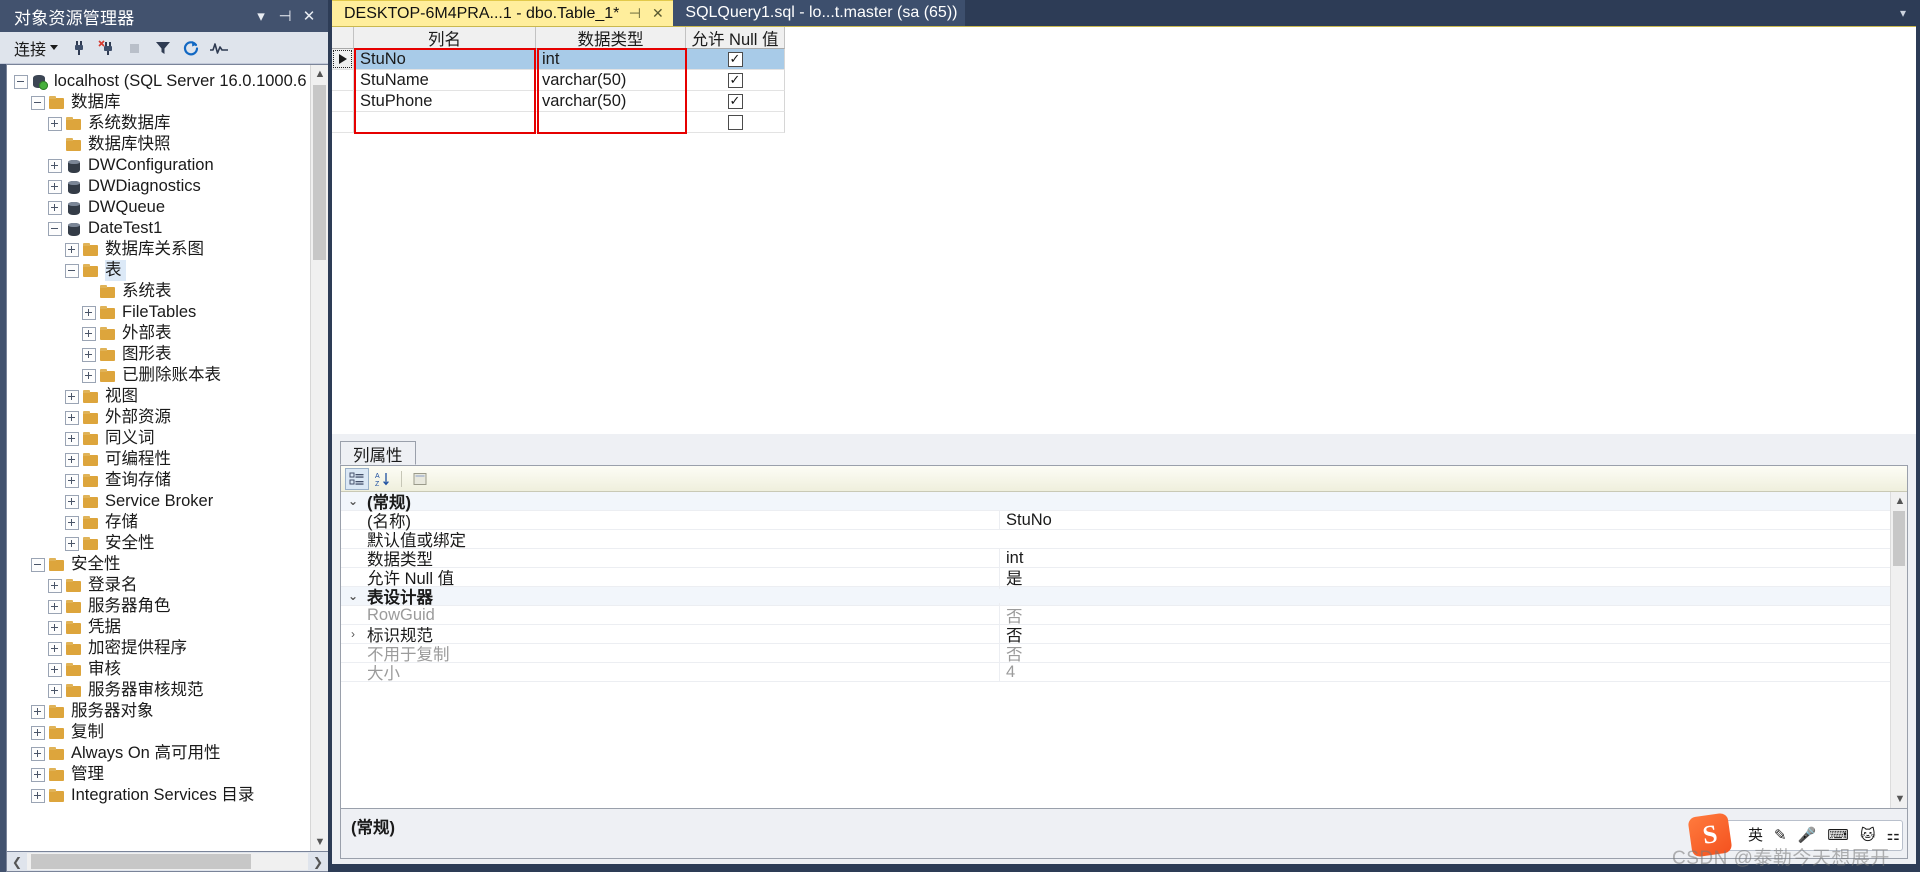 This screenshot has width=1920, height=872. What do you see at coordinates (158, 690) in the screenshot?
I see `tree-node: 服务器审核规范` at bounding box center [158, 690].